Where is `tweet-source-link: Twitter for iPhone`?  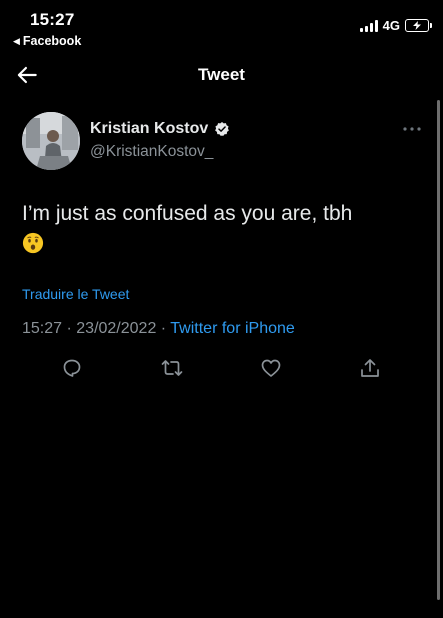 tweet-source-link: Twitter for iPhone is located at coordinates (232, 328).